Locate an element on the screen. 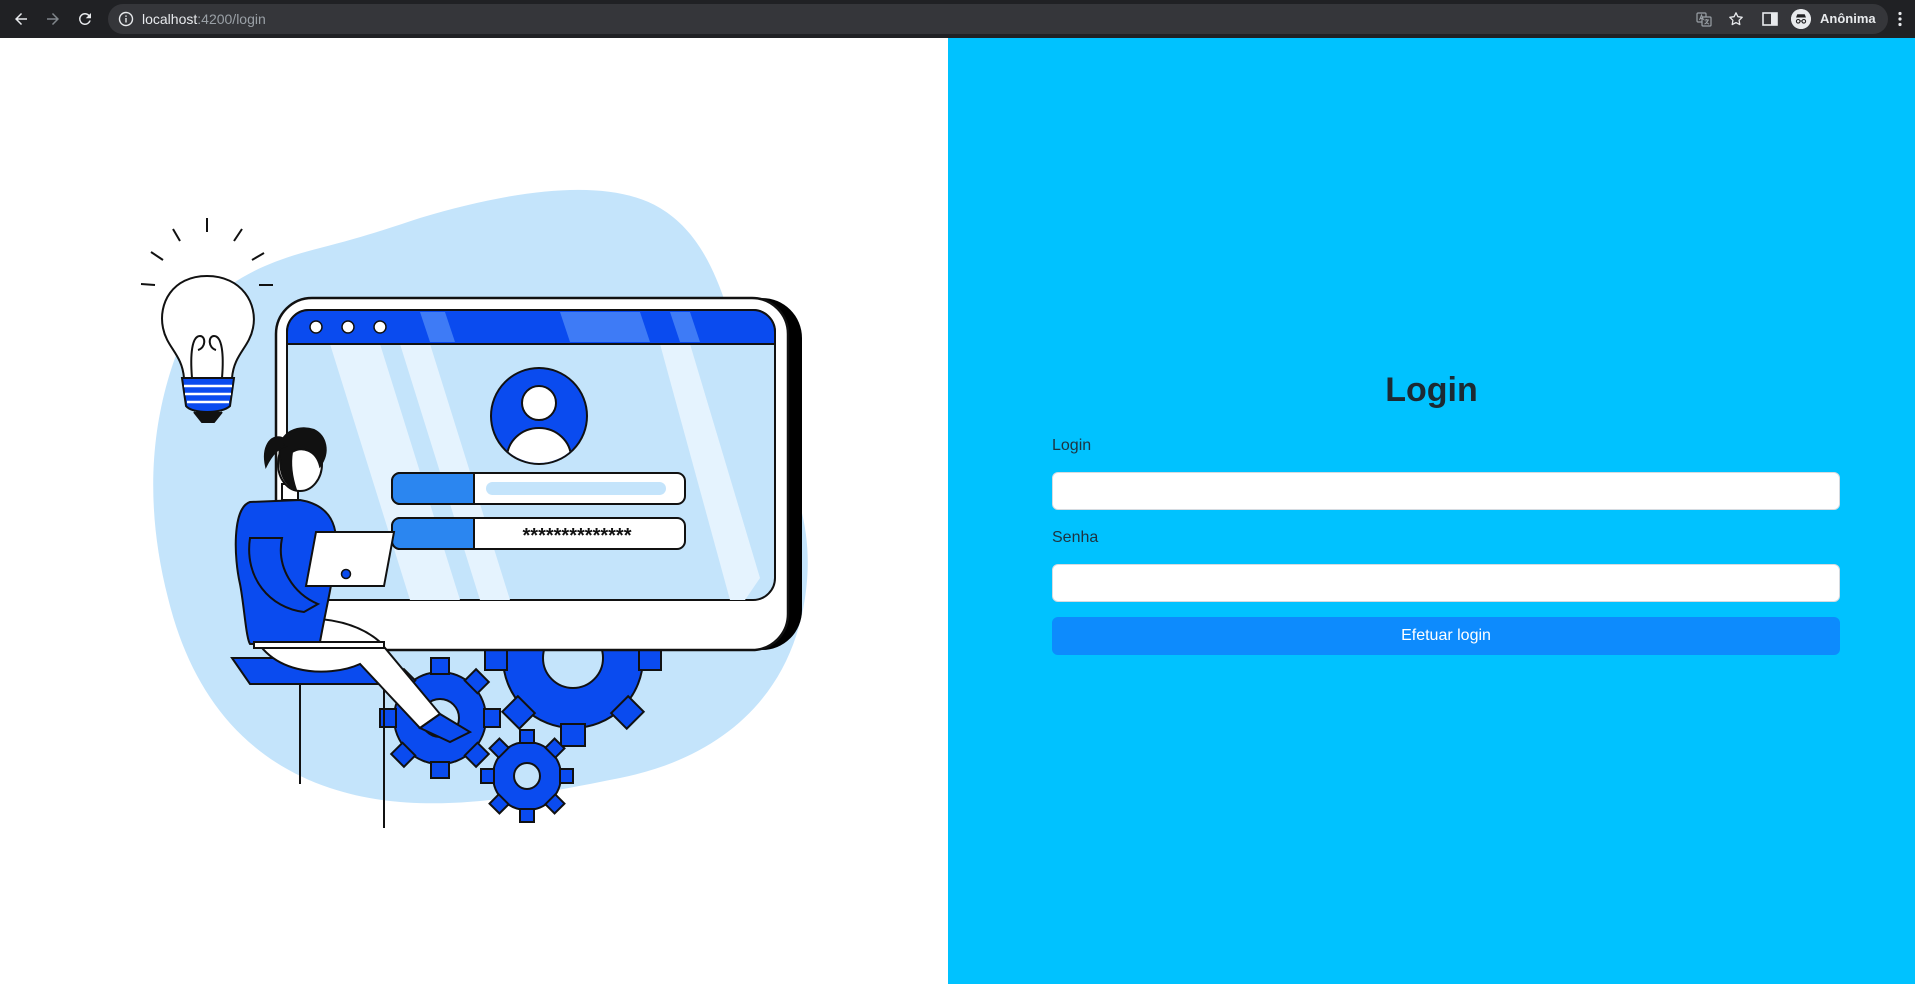 The width and height of the screenshot is (1915, 984). illustration-password-mask: ************** is located at coordinates (577, 536).